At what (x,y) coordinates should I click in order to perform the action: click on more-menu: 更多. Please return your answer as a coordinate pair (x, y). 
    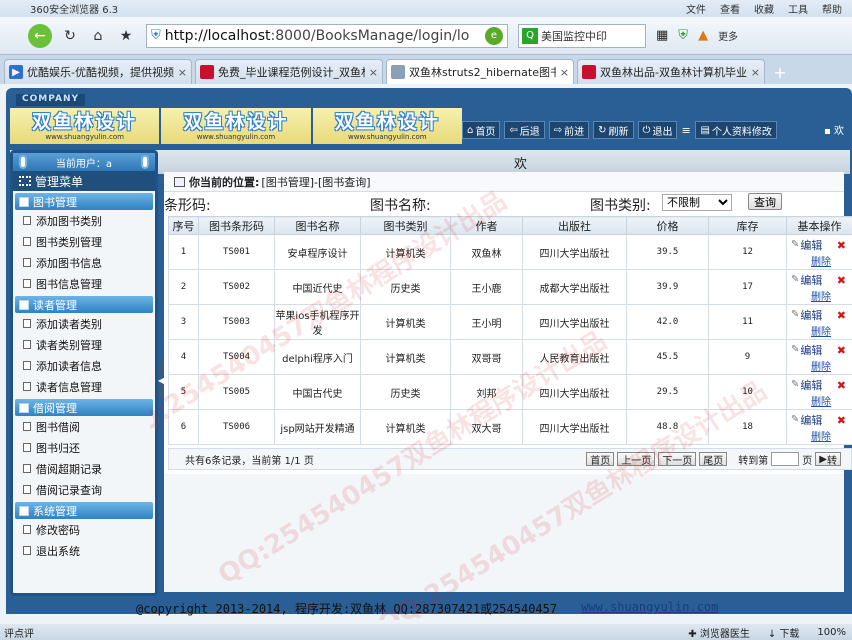
    Looking at the image, I should click on (728, 35).